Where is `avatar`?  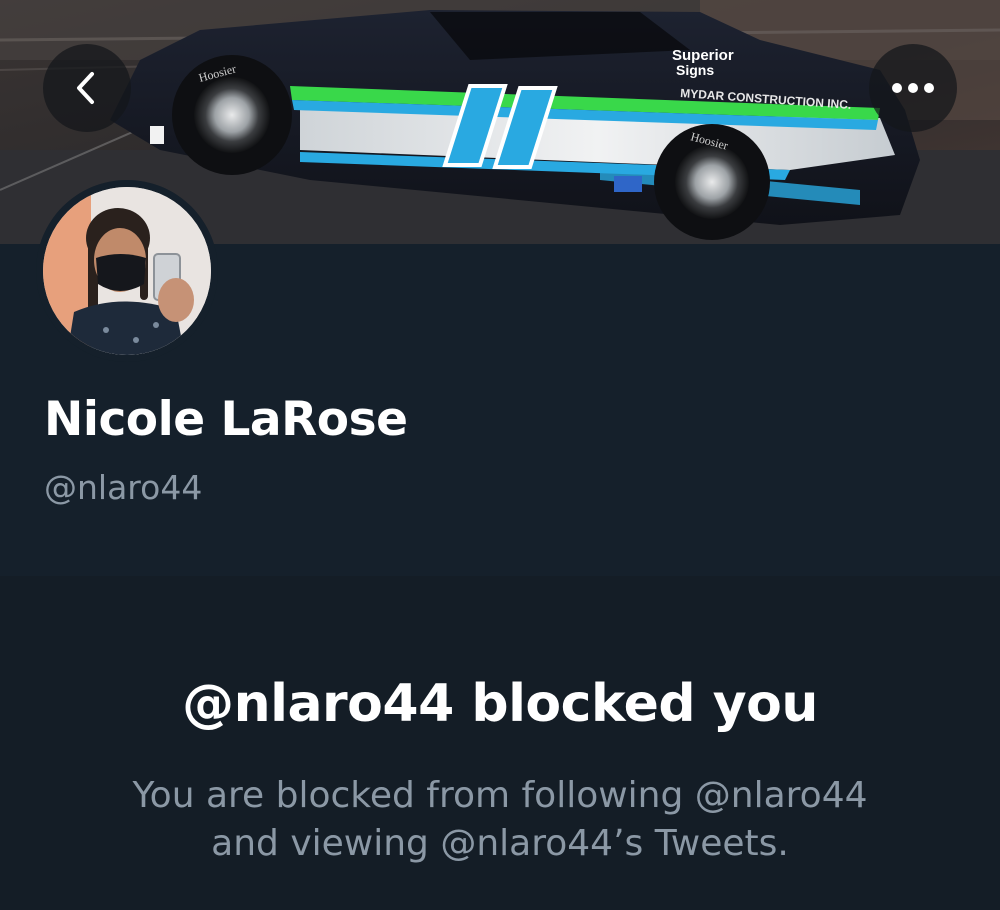 avatar is located at coordinates (127, 271).